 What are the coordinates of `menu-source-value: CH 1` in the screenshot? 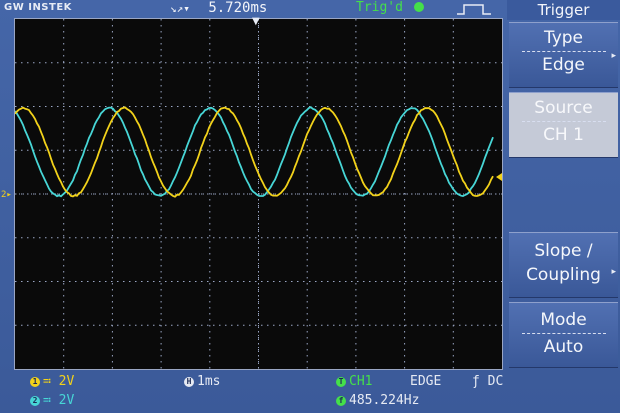 It's located at (563, 135).